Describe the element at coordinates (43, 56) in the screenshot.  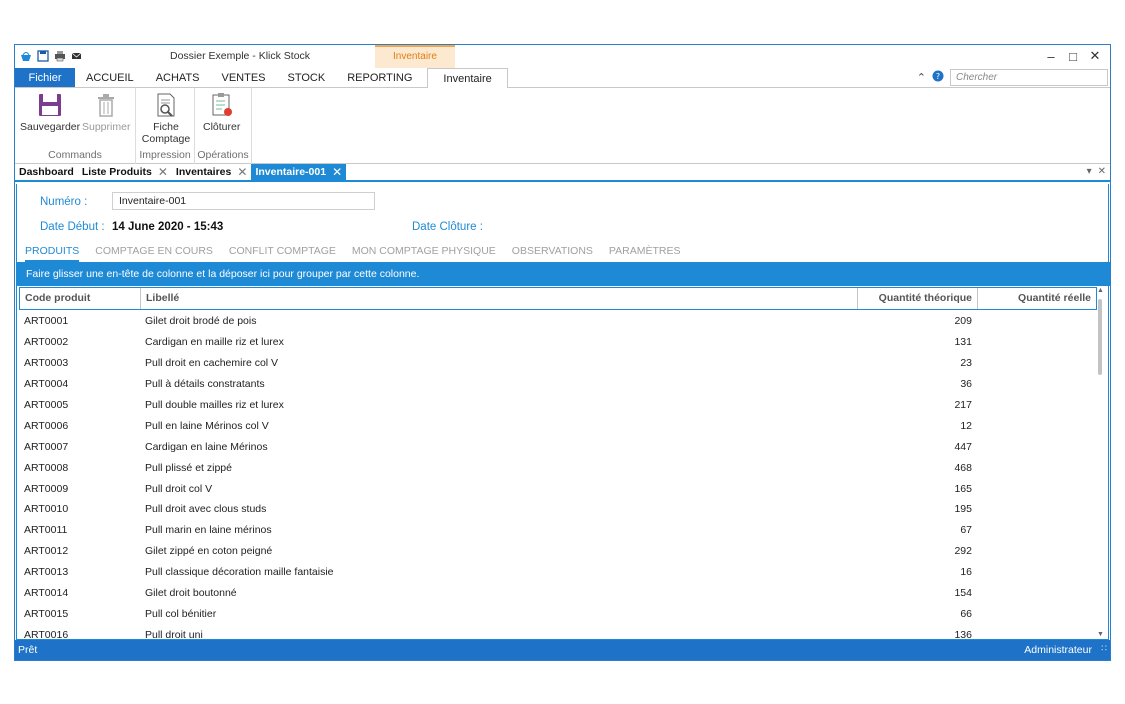
I see `save-icon` at that location.